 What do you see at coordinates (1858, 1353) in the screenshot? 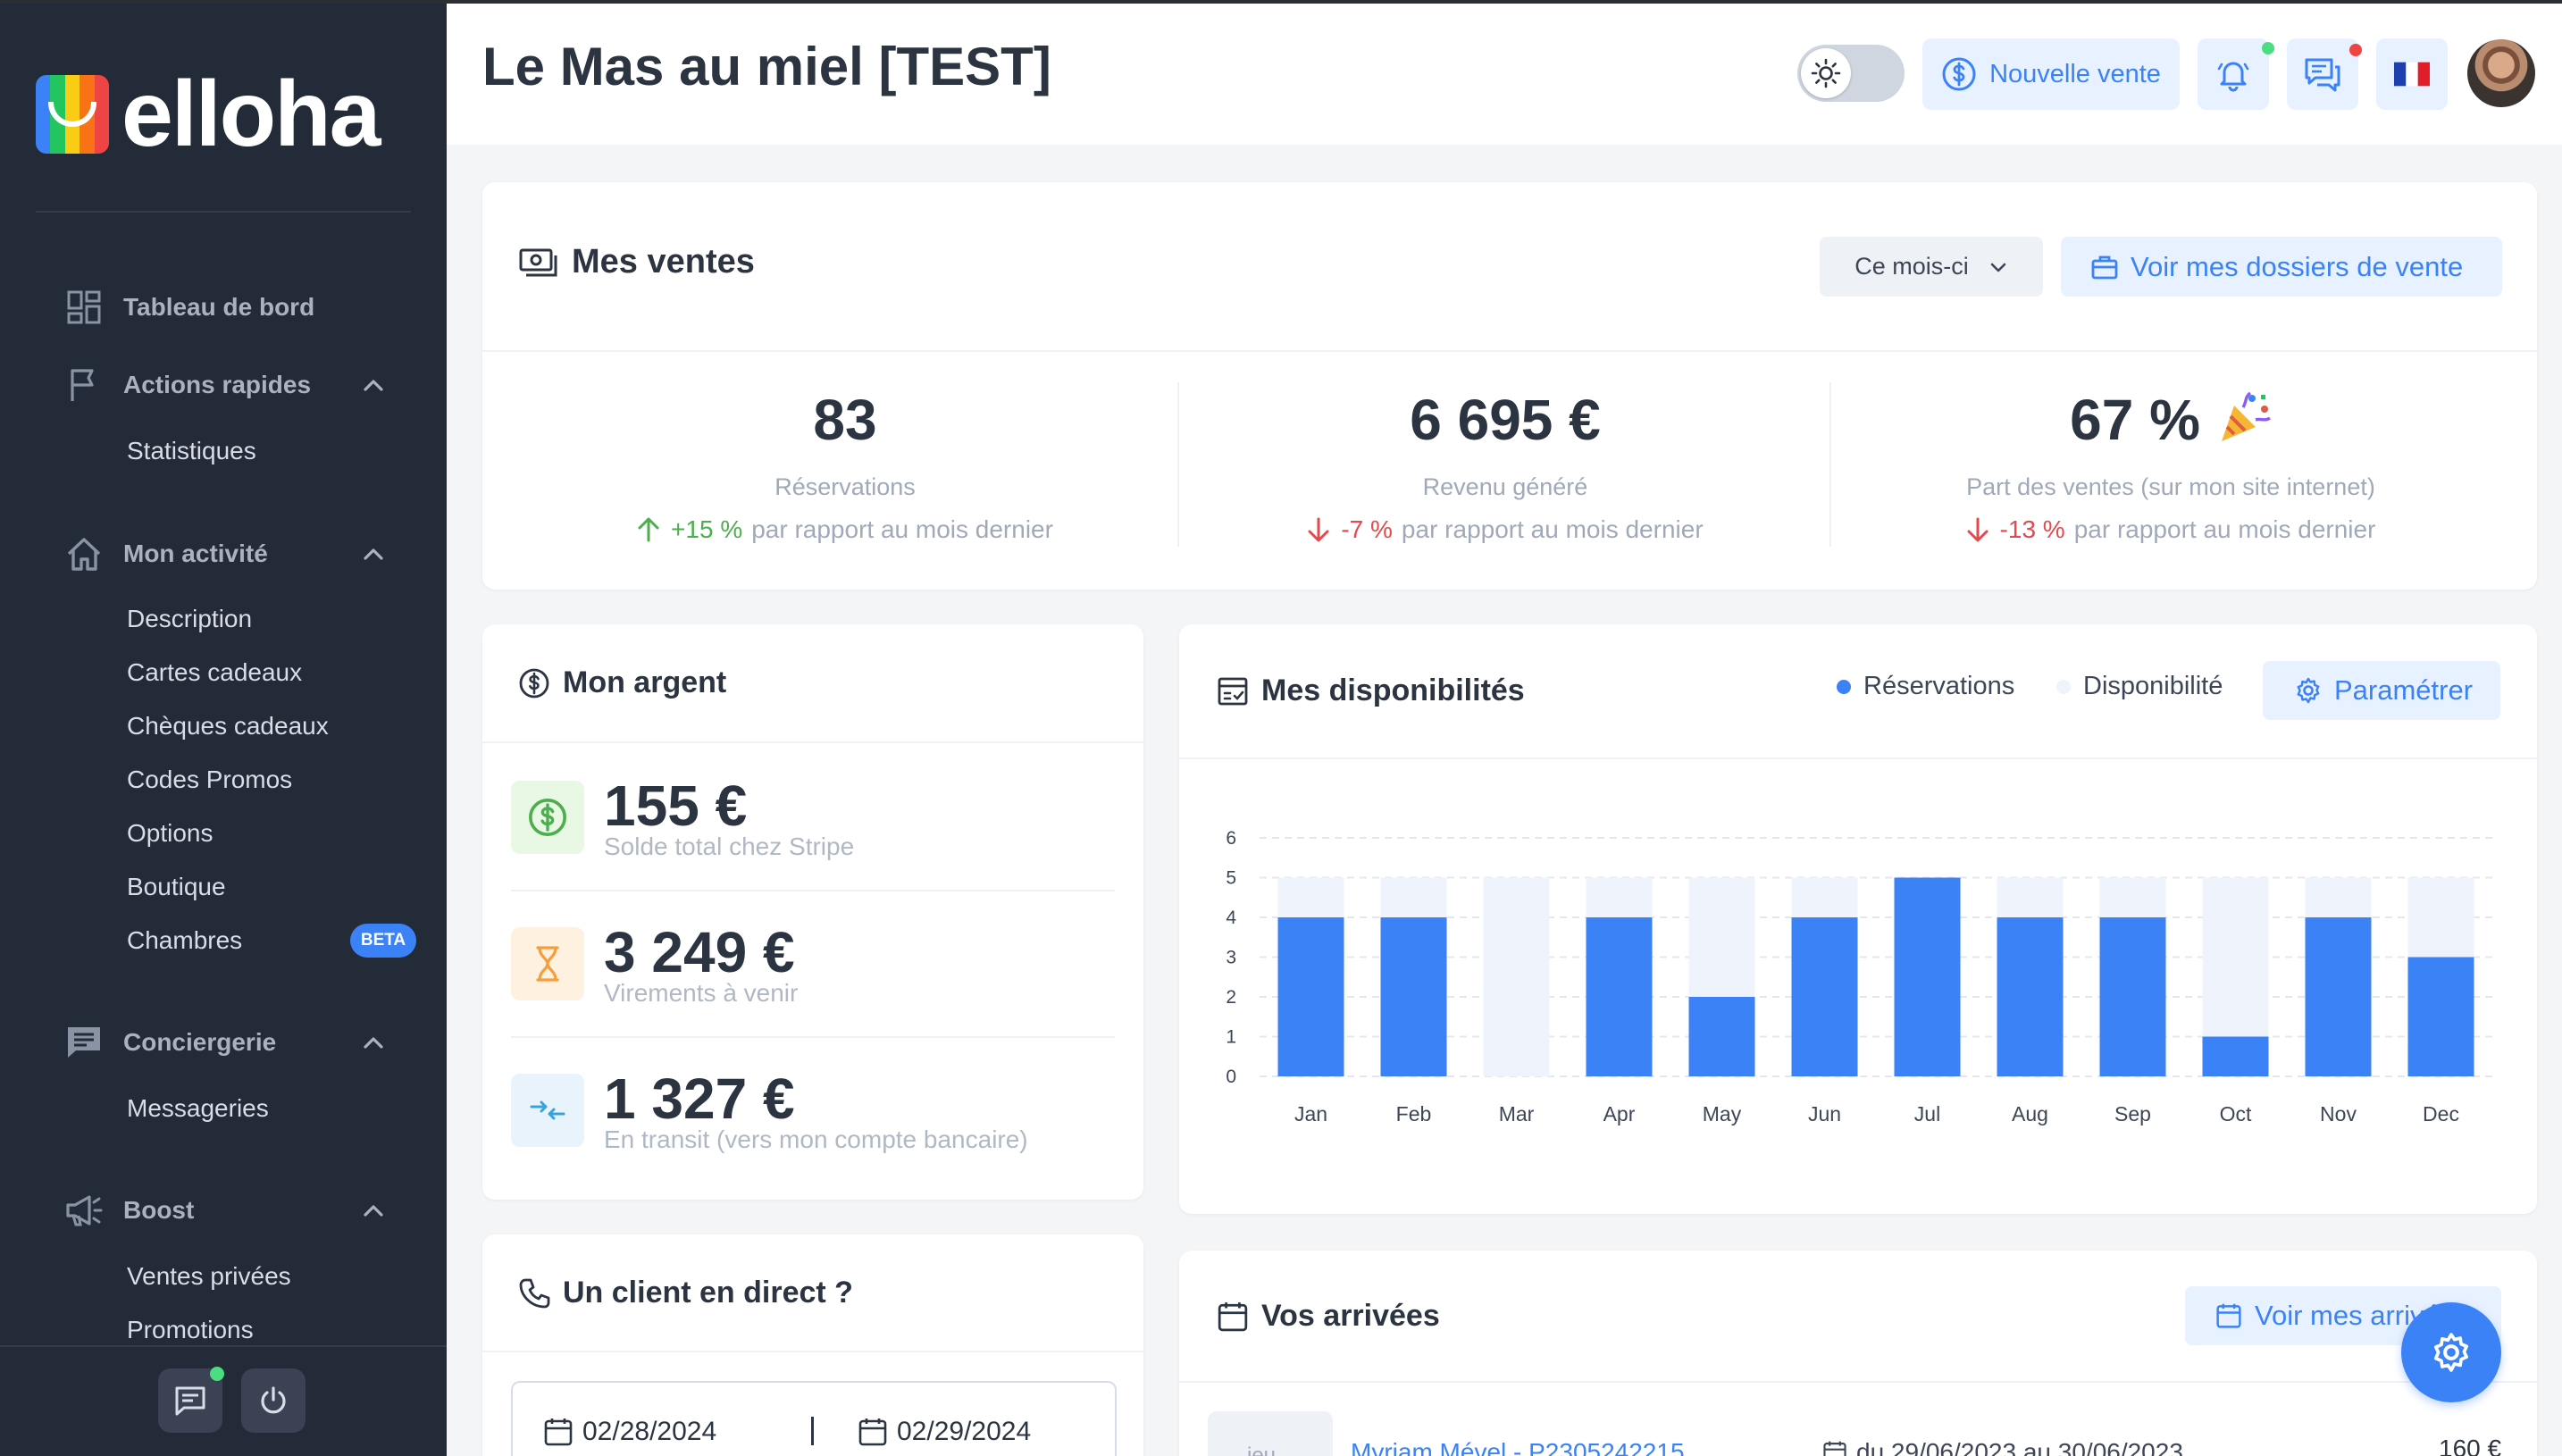
I see `arrivals-card` at bounding box center [1858, 1353].